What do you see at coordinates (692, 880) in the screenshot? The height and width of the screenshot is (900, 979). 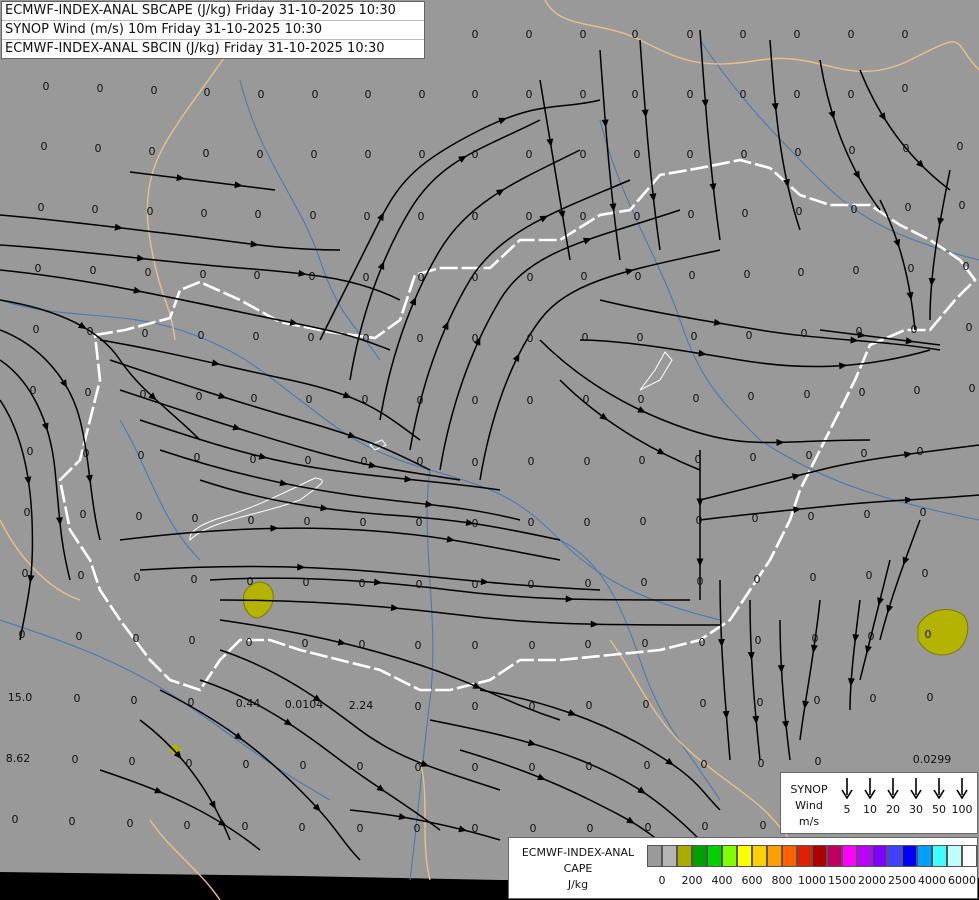 I see `cape-tick-label: 200` at bounding box center [692, 880].